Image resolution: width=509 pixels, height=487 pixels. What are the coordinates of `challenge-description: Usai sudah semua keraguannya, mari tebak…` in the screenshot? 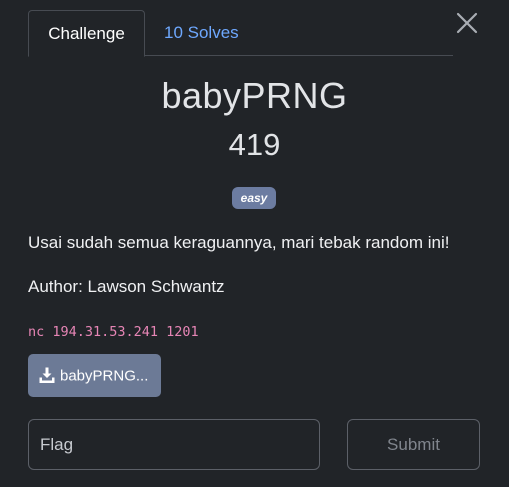 It's located at (239, 242).